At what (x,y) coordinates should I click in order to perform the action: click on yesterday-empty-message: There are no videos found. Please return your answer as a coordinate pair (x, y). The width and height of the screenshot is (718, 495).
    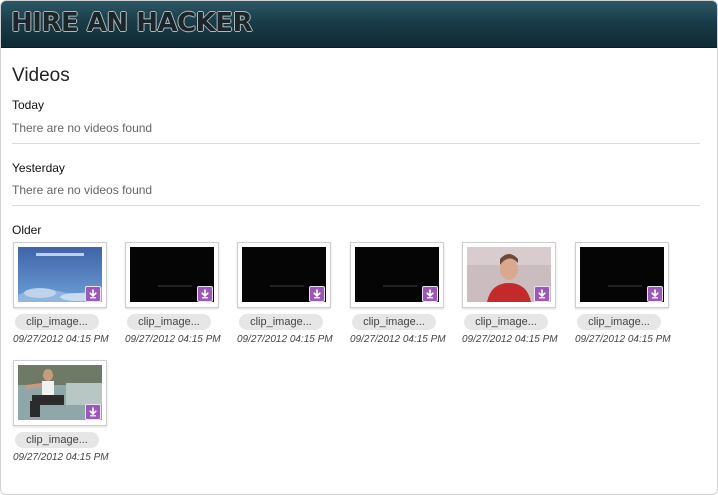
    Looking at the image, I should click on (82, 190).